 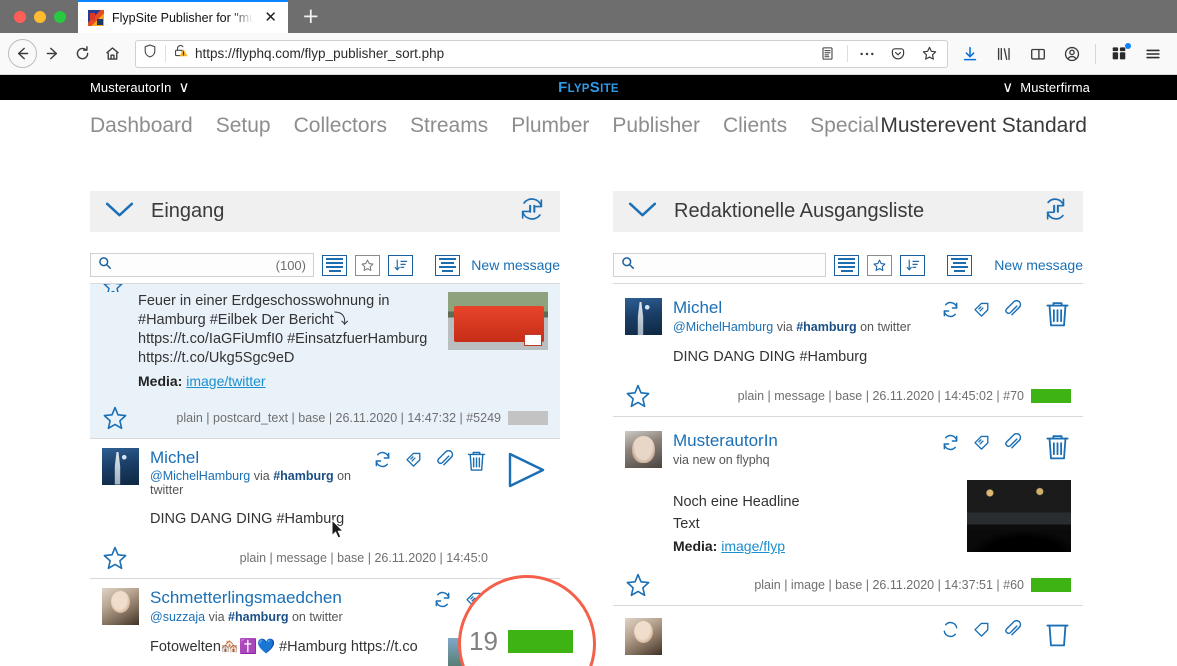 I want to click on search-input-ausgangsliste, so click(x=719, y=265).